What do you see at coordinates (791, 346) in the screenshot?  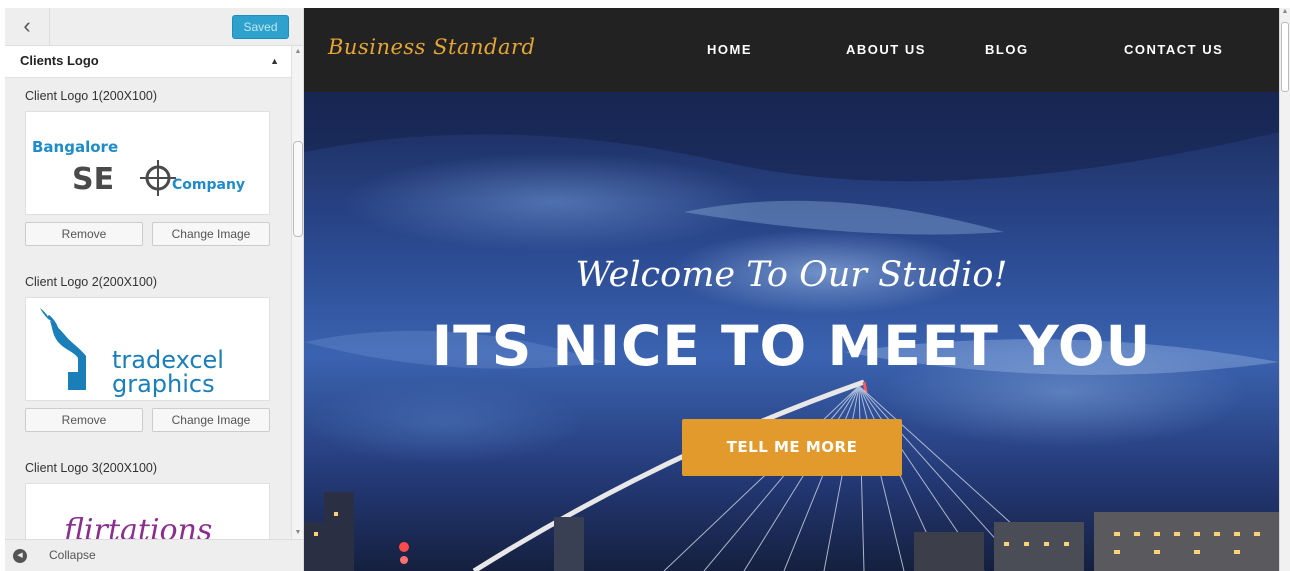 I see `hero-title: ITS NICE TO MEET YOU` at bounding box center [791, 346].